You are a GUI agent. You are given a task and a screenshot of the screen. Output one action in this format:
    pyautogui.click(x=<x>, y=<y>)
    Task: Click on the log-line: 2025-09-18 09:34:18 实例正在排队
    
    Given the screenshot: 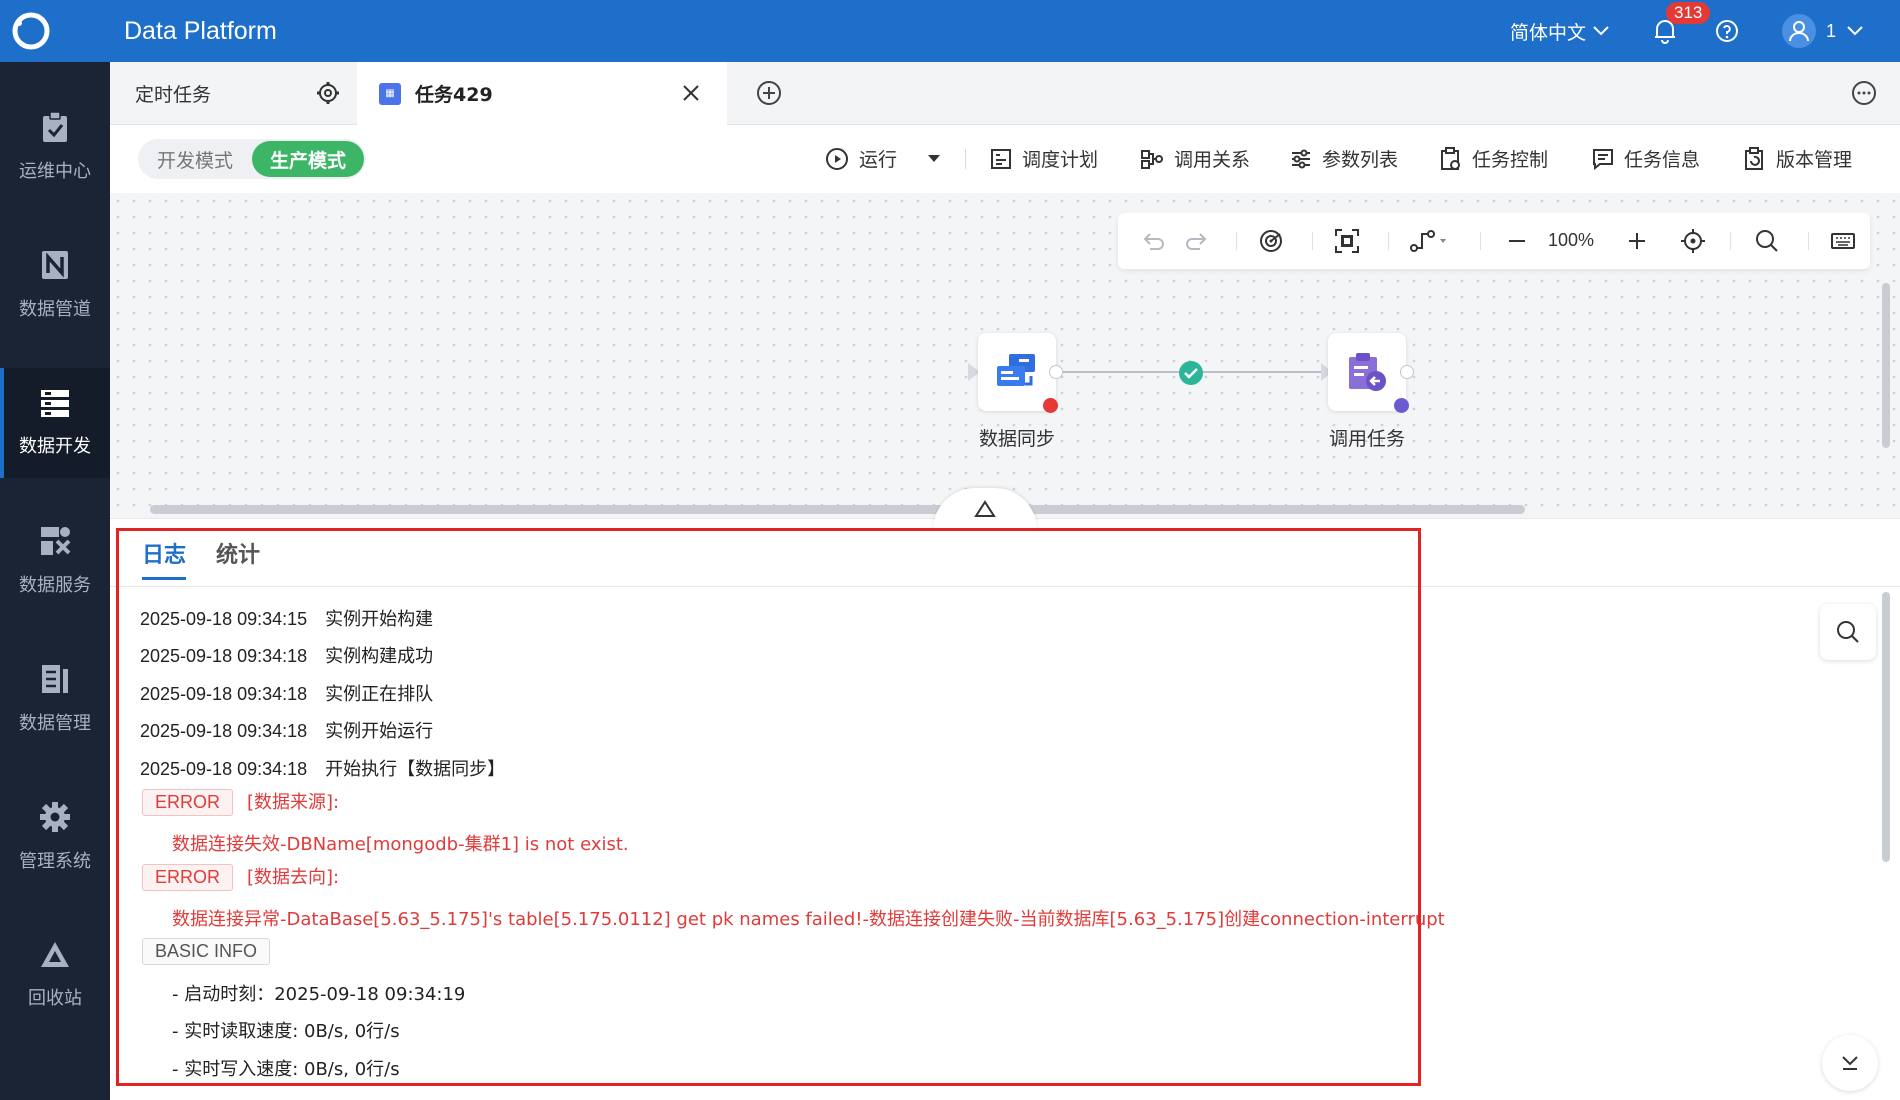 What is the action you would take?
    pyautogui.click(x=286, y=693)
    